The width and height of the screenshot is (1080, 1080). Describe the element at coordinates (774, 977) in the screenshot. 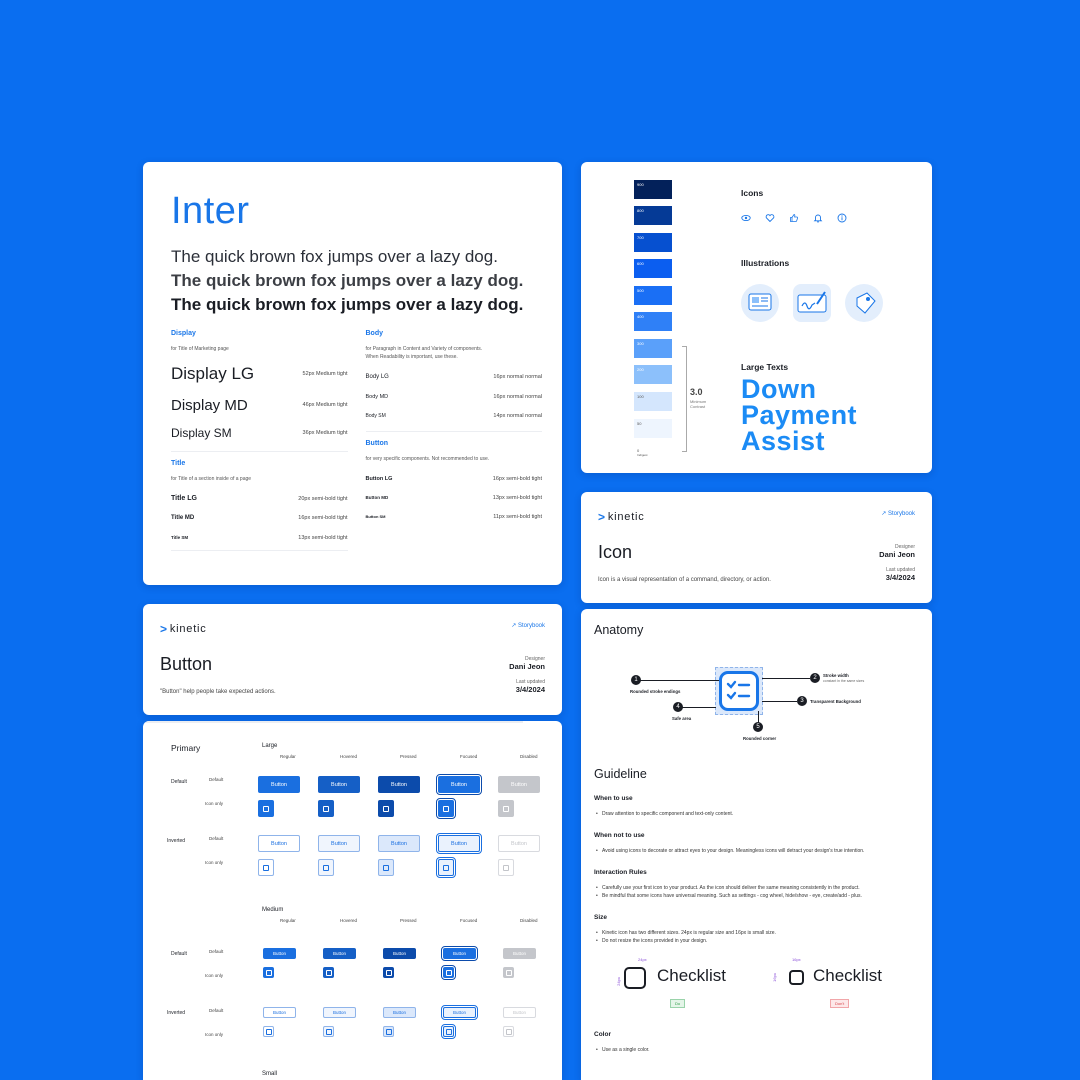

I see `size-16-label-vertical: 16px` at that location.